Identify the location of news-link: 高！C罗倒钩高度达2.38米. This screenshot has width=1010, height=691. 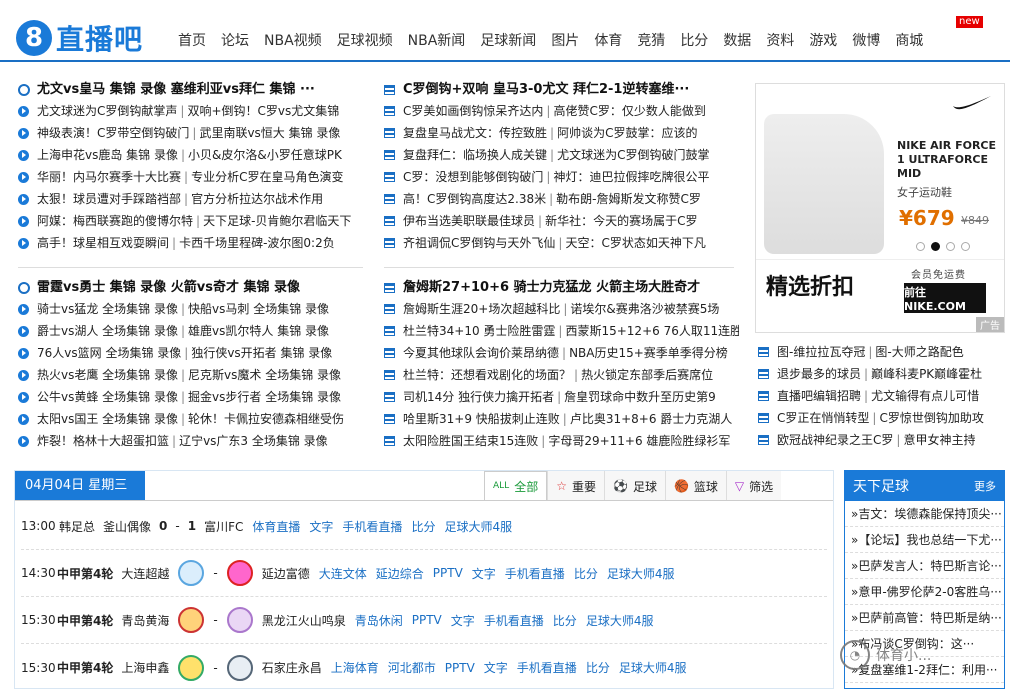
(474, 199).